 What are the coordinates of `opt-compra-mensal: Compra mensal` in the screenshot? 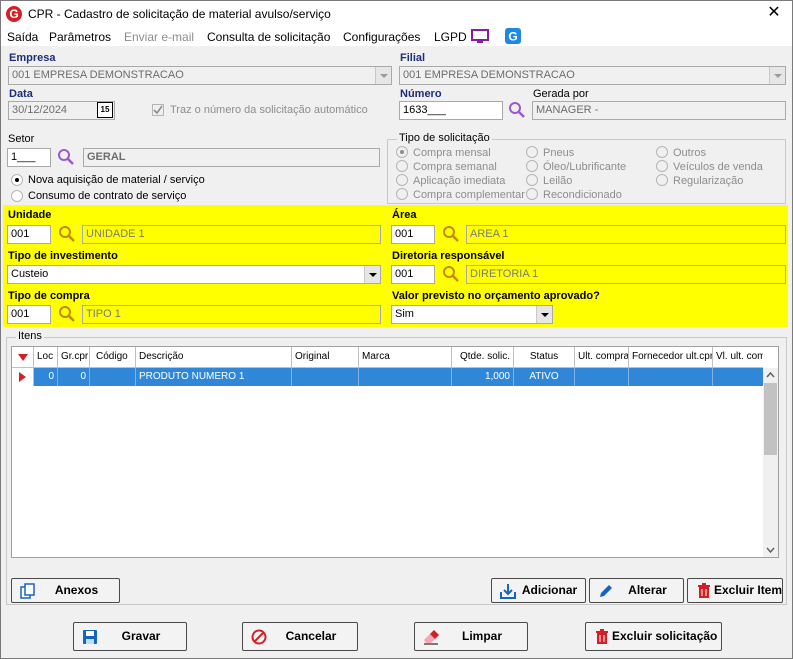 It's located at (452, 153).